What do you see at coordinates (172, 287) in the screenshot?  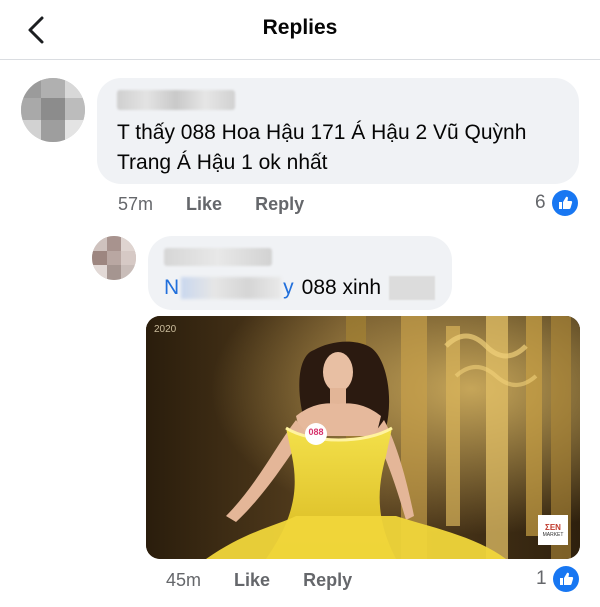 I see `mention-start: N` at bounding box center [172, 287].